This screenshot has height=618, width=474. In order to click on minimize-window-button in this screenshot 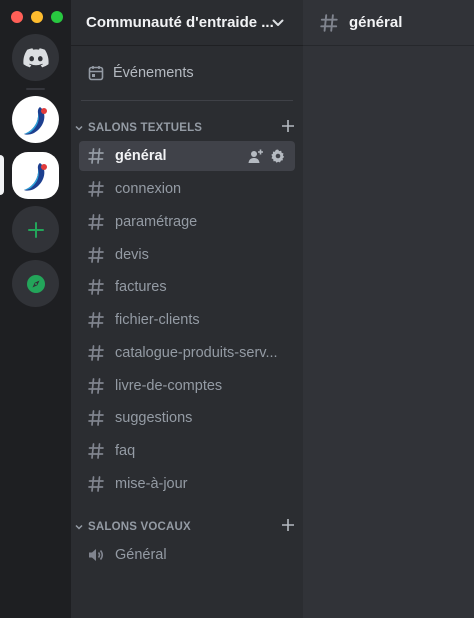, I will do `click(37, 17)`.